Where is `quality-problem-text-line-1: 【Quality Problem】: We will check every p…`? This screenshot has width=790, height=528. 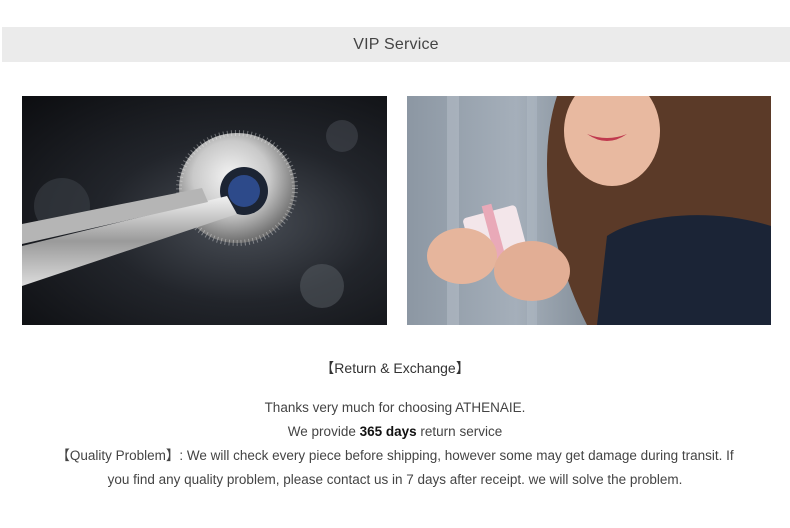
quality-problem-text-line-1: 【Quality Problem】: We will check every p… is located at coordinates (395, 455).